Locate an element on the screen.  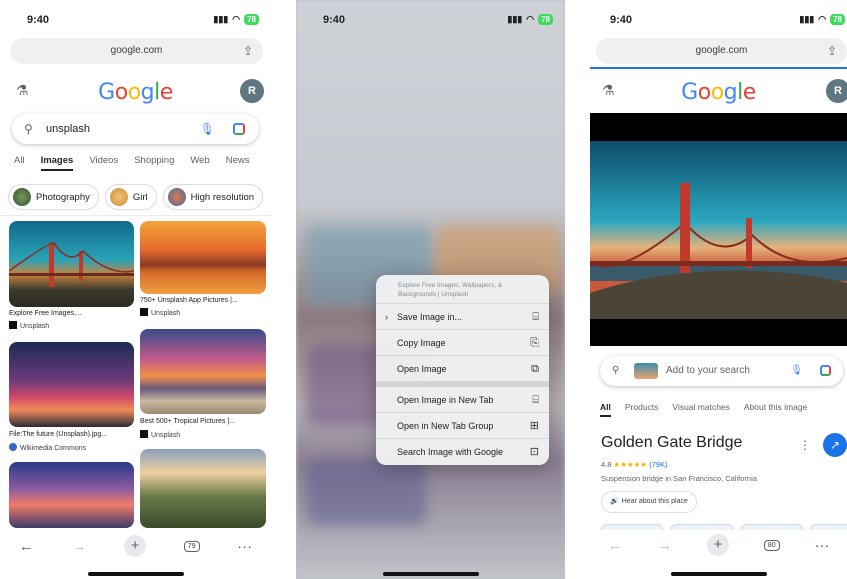
more-vert-icon: ⋮ is located at coordinates (805, 445).